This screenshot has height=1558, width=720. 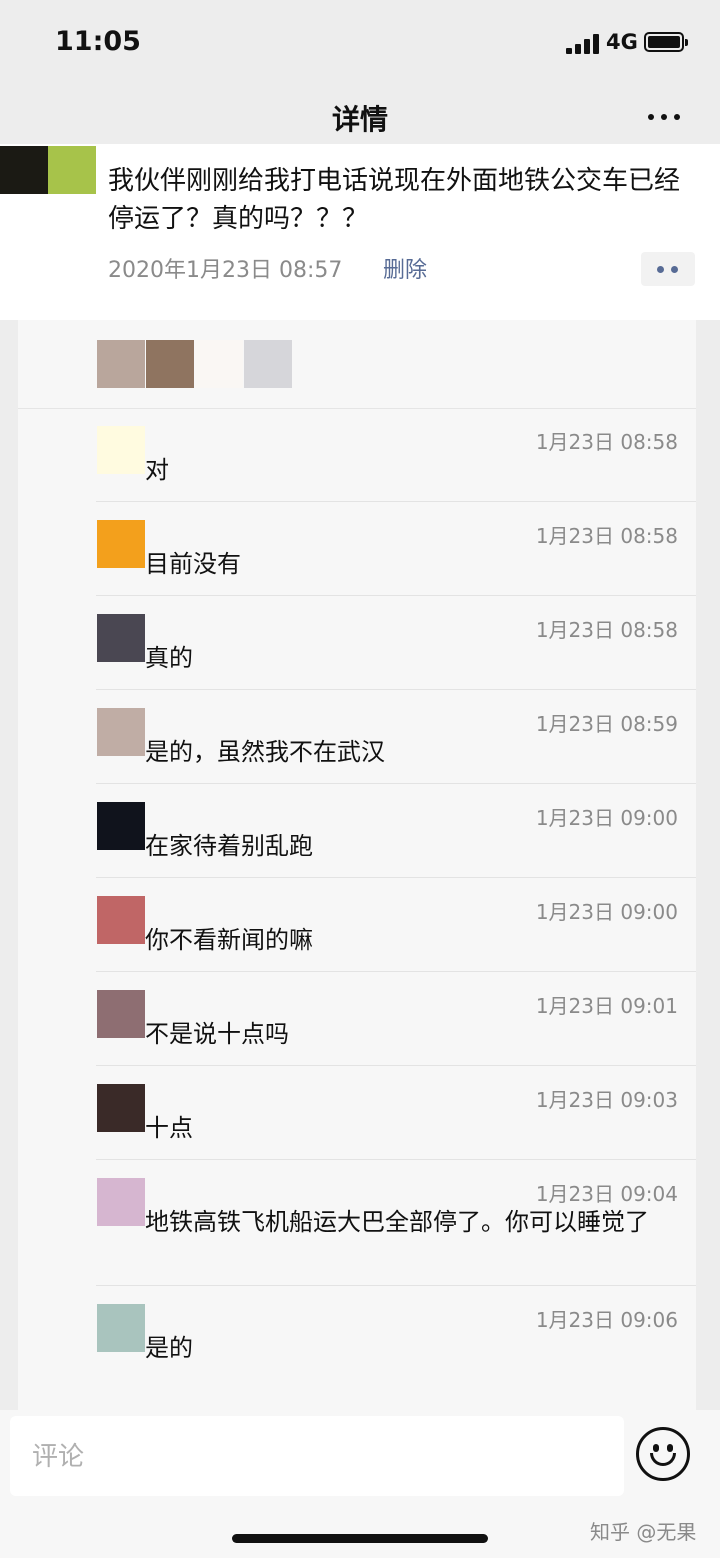 What do you see at coordinates (357, 1333) in the screenshot?
I see `comment-row: 1月23日 09:06 是的` at bounding box center [357, 1333].